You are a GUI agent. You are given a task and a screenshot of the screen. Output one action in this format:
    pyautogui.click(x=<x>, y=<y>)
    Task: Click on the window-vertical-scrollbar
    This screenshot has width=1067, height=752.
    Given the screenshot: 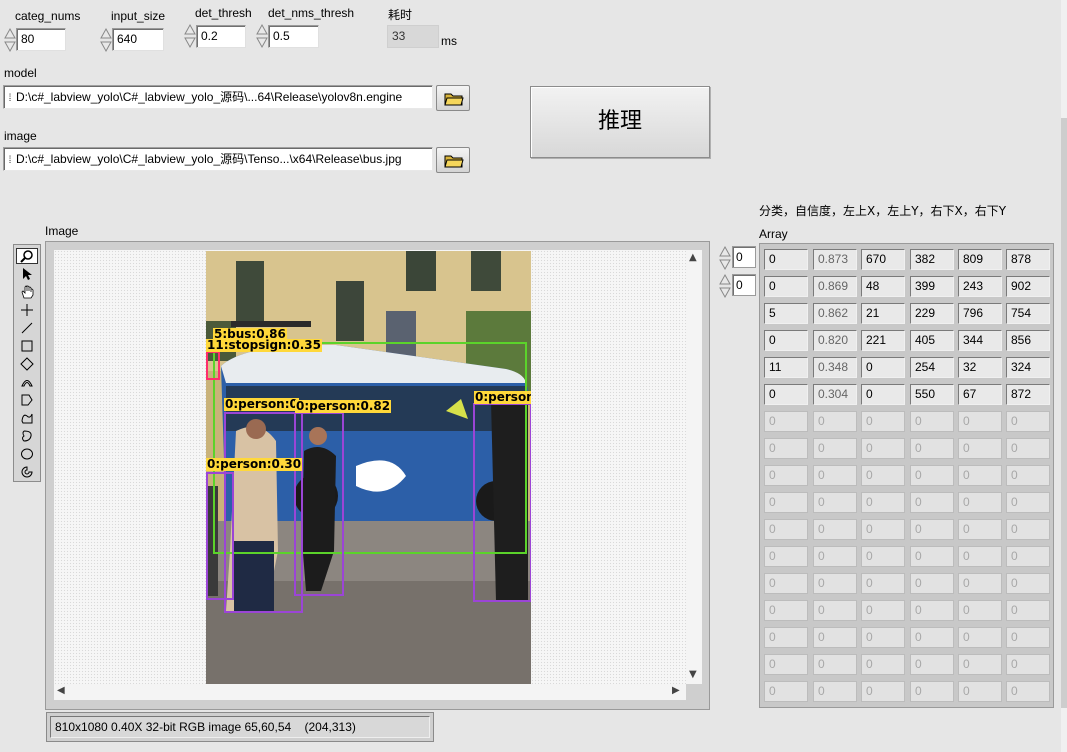 What is the action you would take?
    pyautogui.click(x=1064, y=376)
    